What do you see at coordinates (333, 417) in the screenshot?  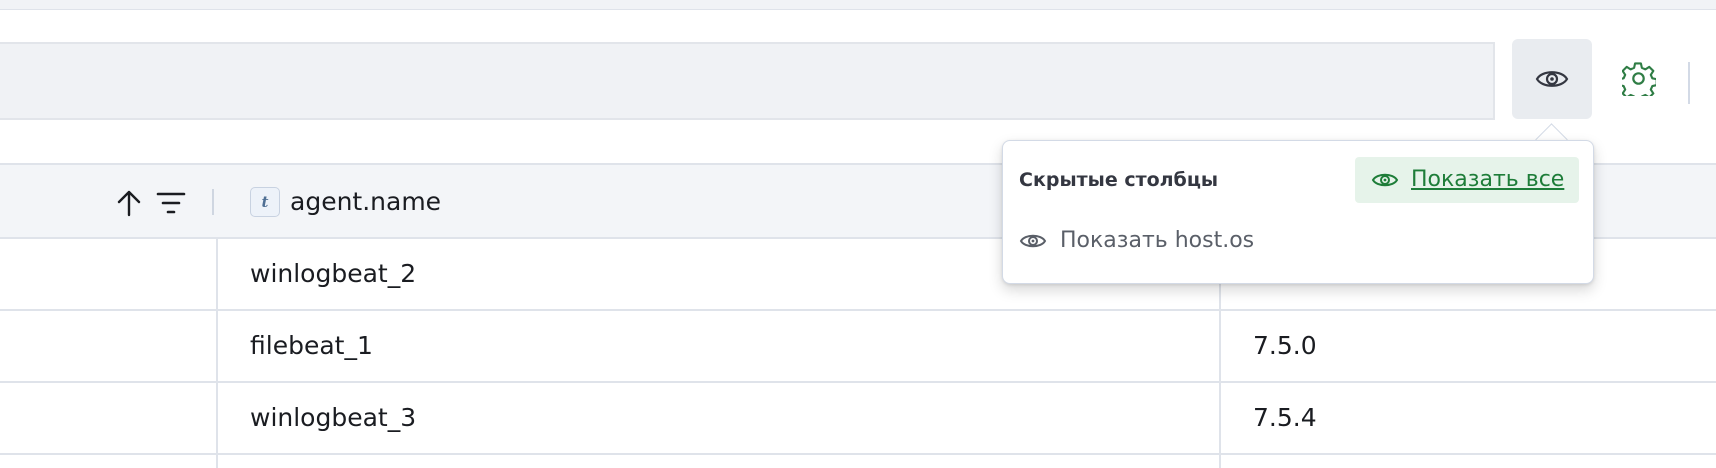 I see `table-cell-agent-name: winlogbeat_3` at bounding box center [333, 417].